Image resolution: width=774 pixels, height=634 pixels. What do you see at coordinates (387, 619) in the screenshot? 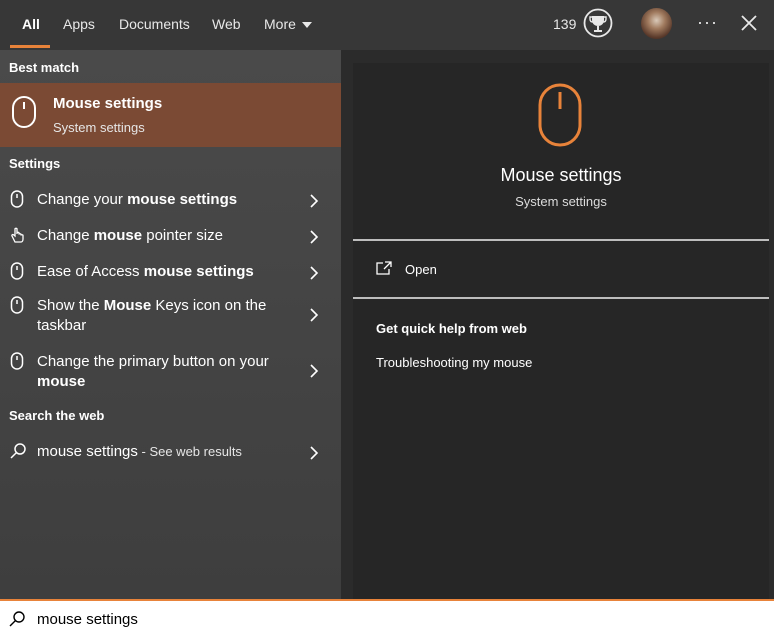
I see `search-input` at bounding box center [387, 619].